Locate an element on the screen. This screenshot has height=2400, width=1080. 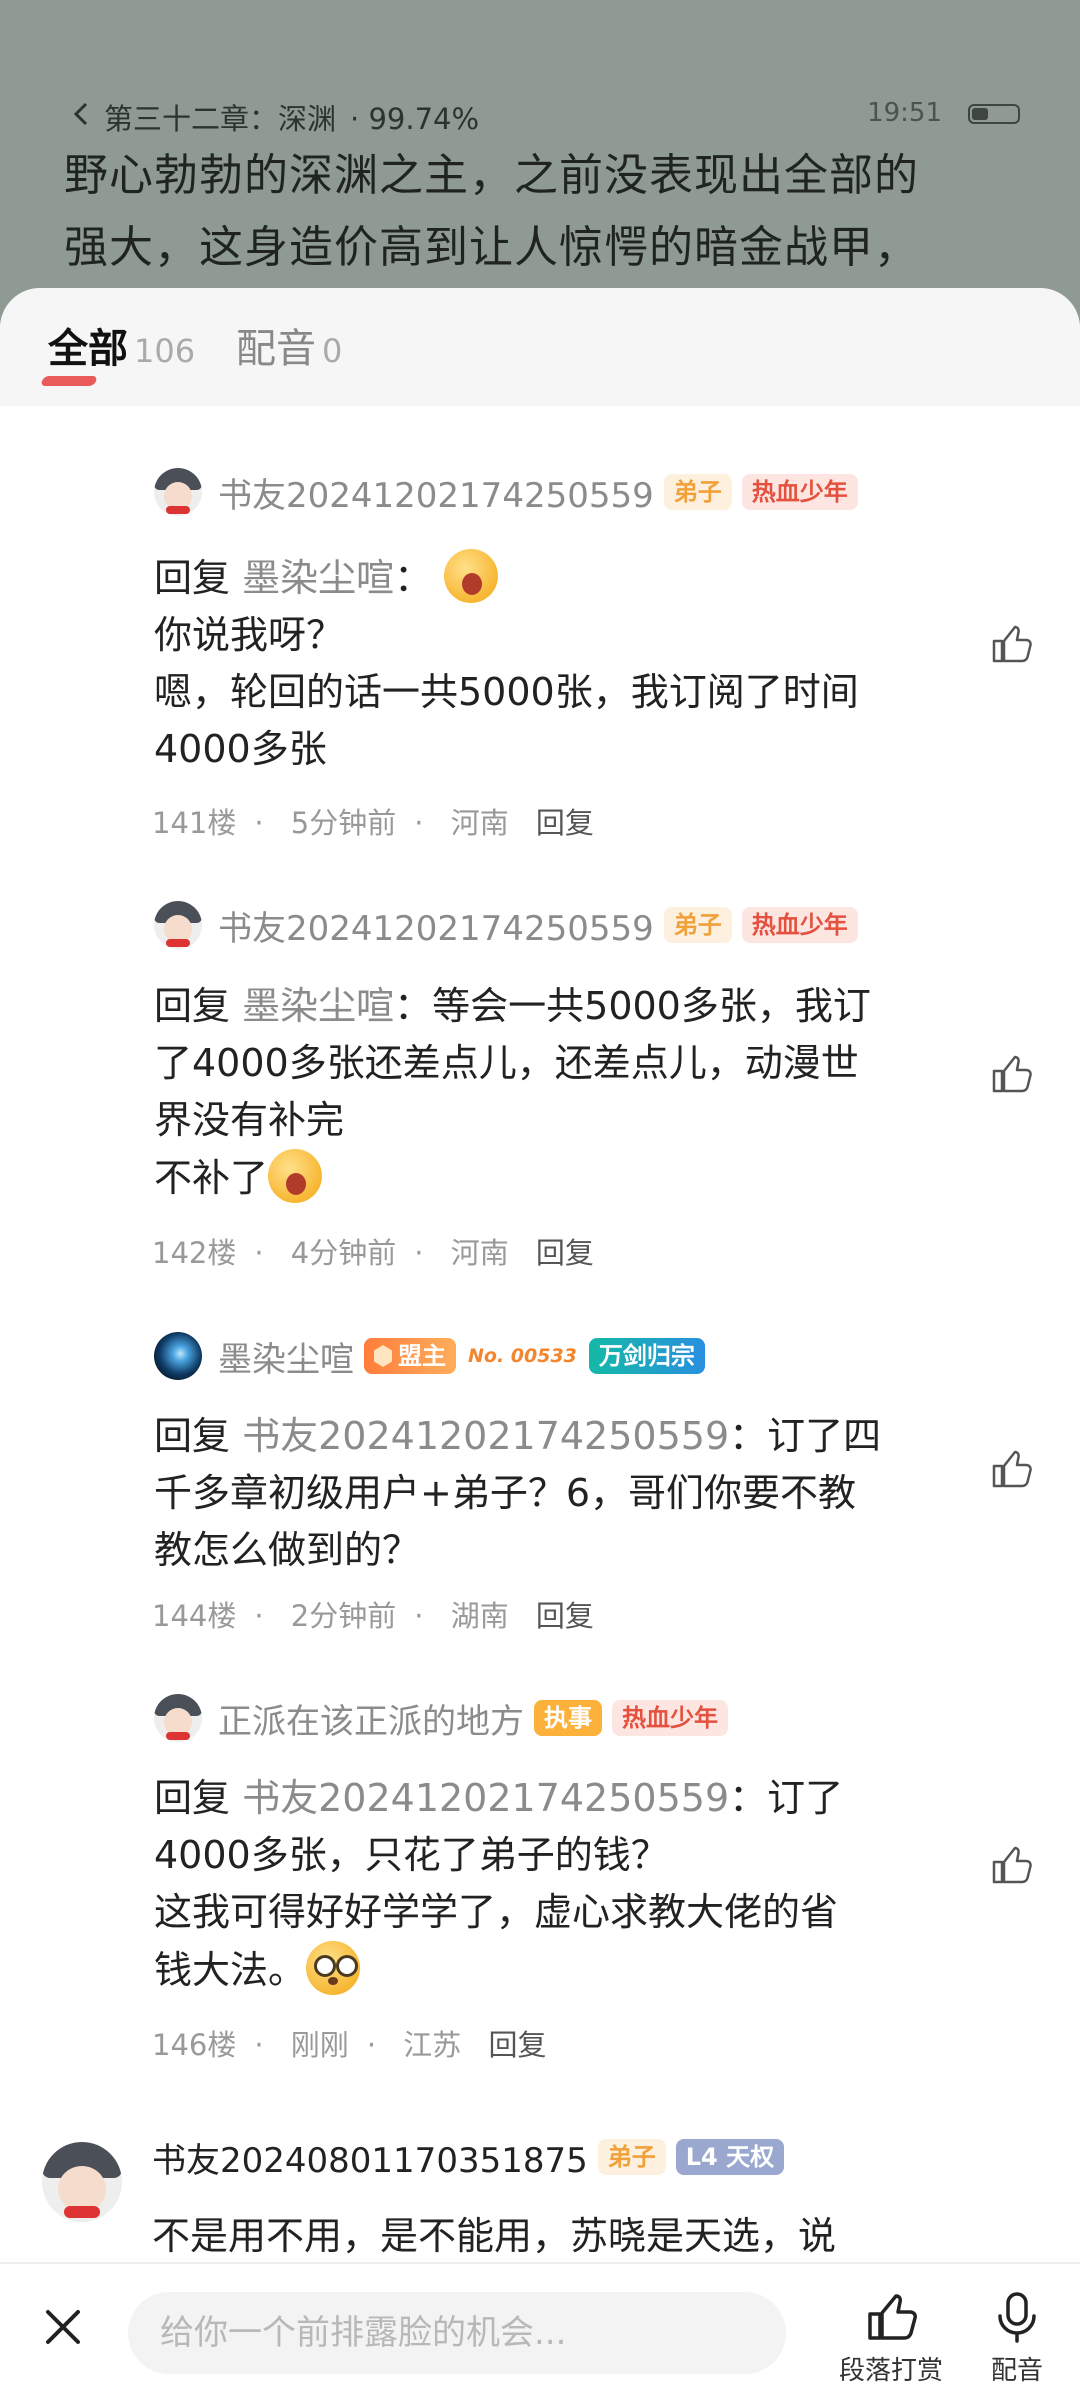
username: 正派在该正派的地方 is located at coordinates (371, 1718).